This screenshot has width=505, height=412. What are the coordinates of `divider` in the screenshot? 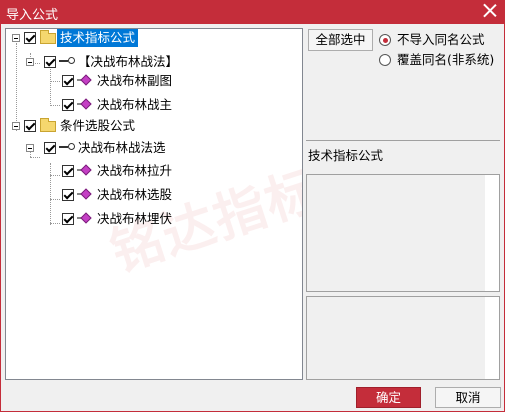 It's located at (403, 140).